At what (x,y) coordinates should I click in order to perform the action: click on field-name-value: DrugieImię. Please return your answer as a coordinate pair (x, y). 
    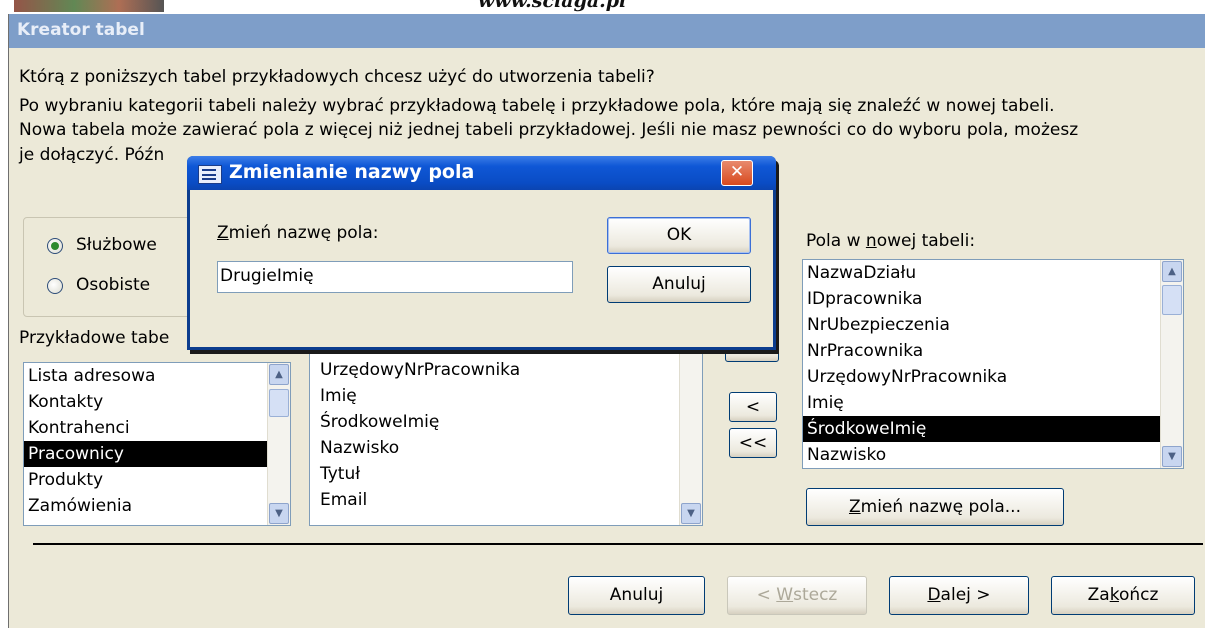
    Looking at the image, I should click on (267, 276).